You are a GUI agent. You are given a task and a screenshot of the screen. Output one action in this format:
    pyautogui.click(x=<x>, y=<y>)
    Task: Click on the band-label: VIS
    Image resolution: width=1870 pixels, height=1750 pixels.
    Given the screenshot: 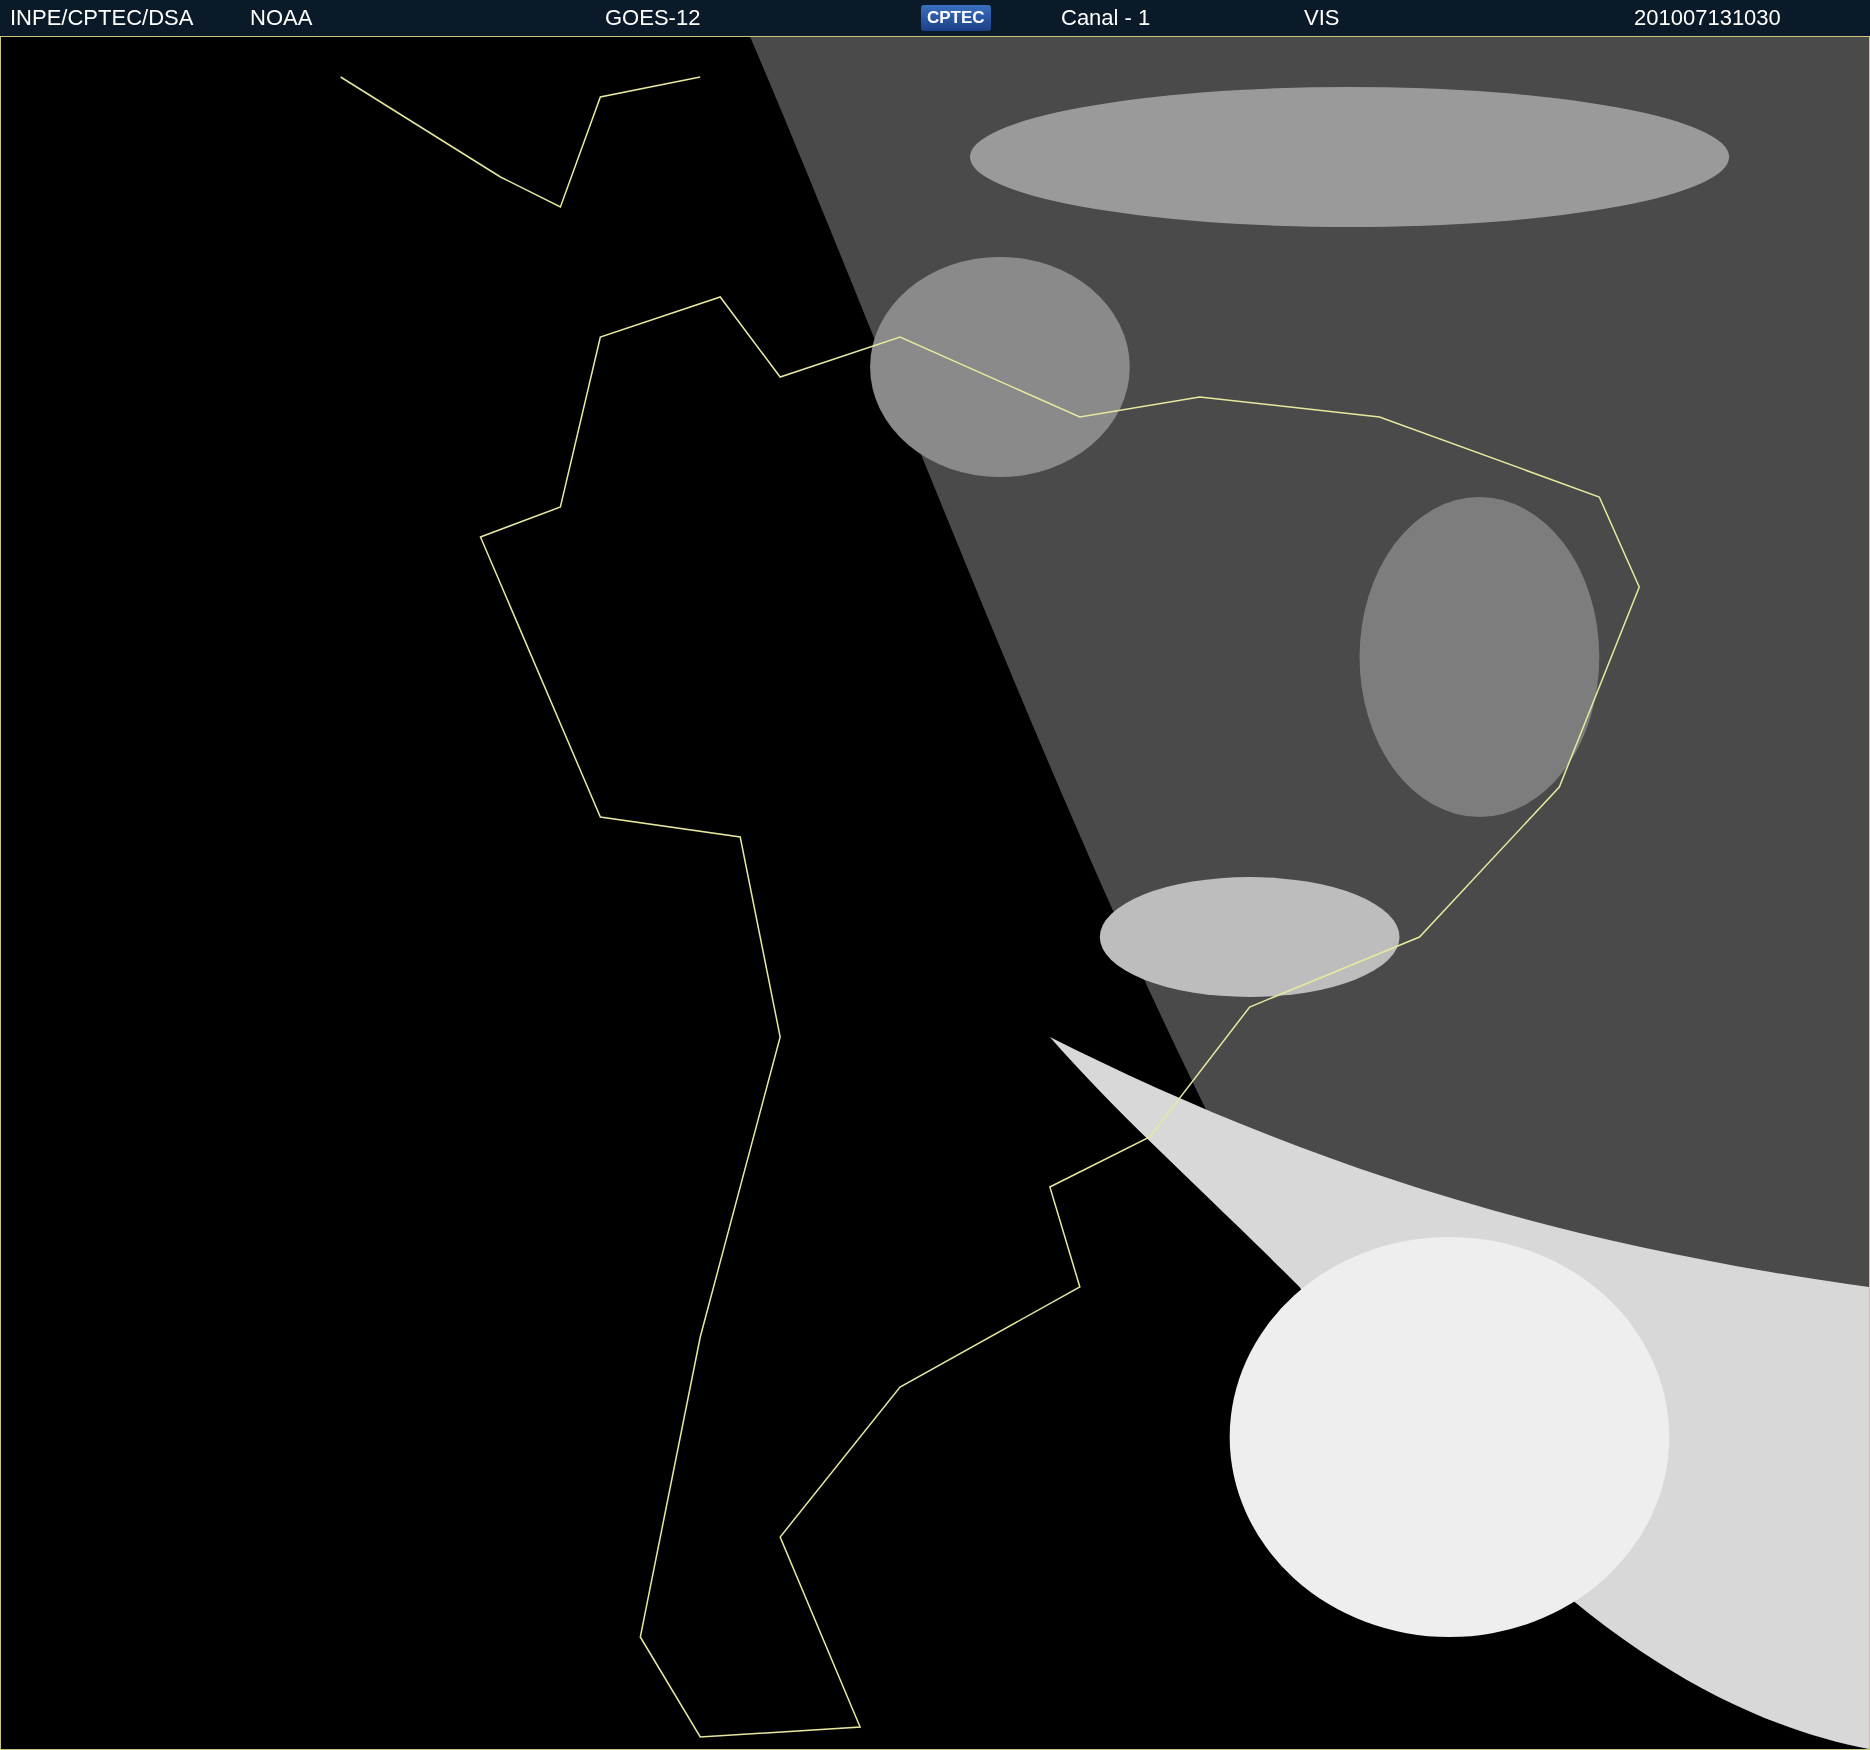 What is the action you would take?
    pyautogui.click(x=1322, y=18)
    